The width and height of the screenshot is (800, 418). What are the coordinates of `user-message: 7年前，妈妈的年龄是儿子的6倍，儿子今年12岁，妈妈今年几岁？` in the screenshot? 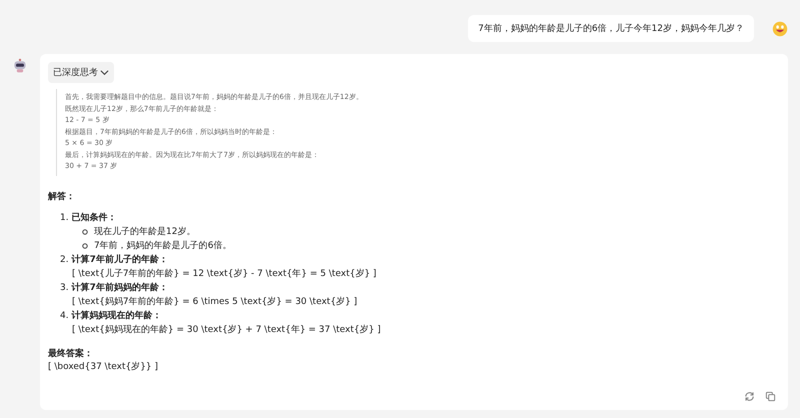 It's located at (611, 28).